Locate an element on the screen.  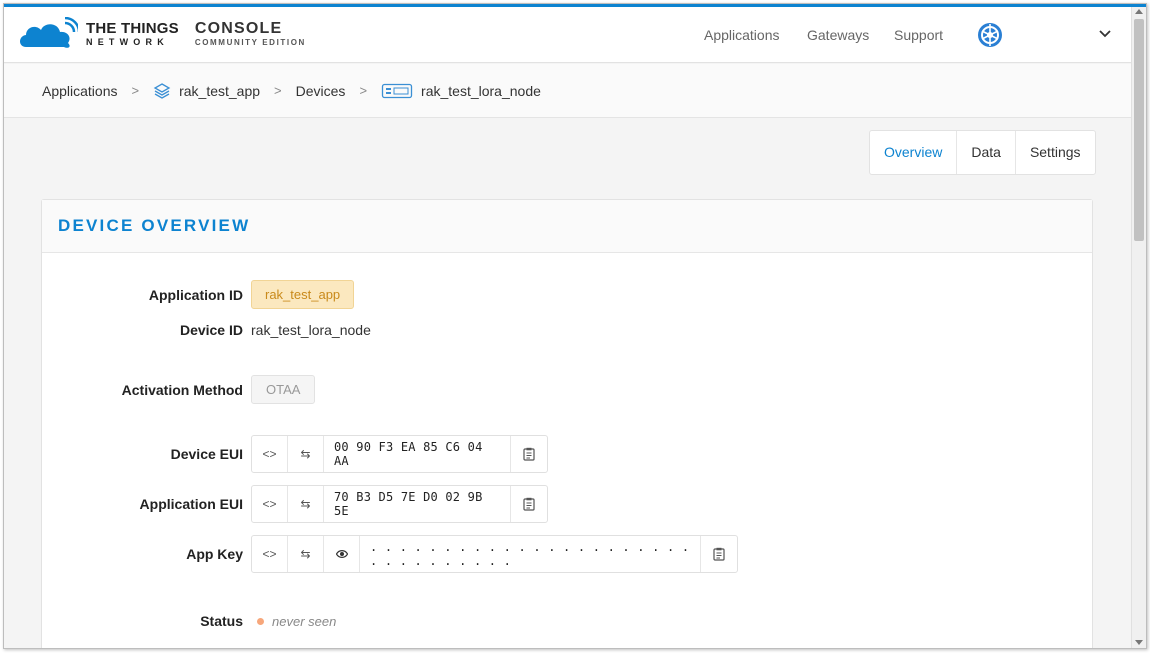
reveal-button is located at coordinates (342, 554).